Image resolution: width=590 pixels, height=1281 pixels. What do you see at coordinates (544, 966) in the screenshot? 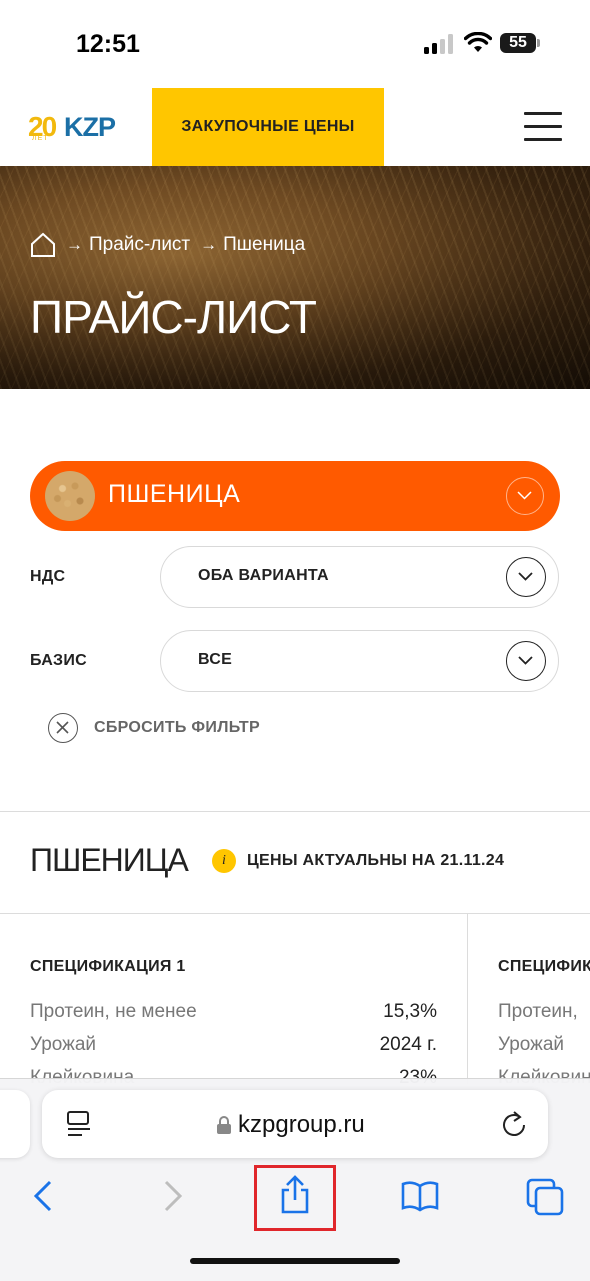
I see `spec-heading: СПЕЦИФИК` at bounding box center [544, 966].